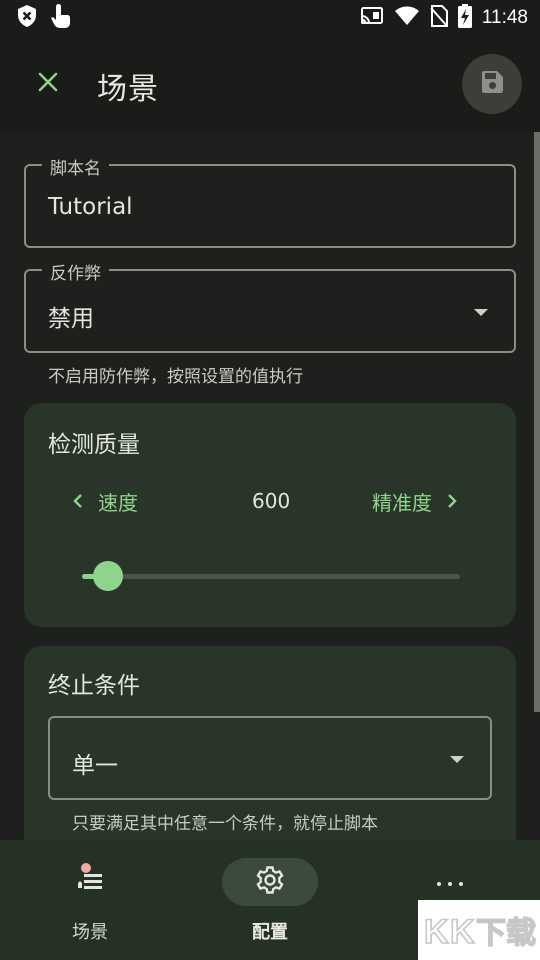  Describe the element at coordinates (27, 18) in the screenshot. I see `shield-x-icon` at that location.